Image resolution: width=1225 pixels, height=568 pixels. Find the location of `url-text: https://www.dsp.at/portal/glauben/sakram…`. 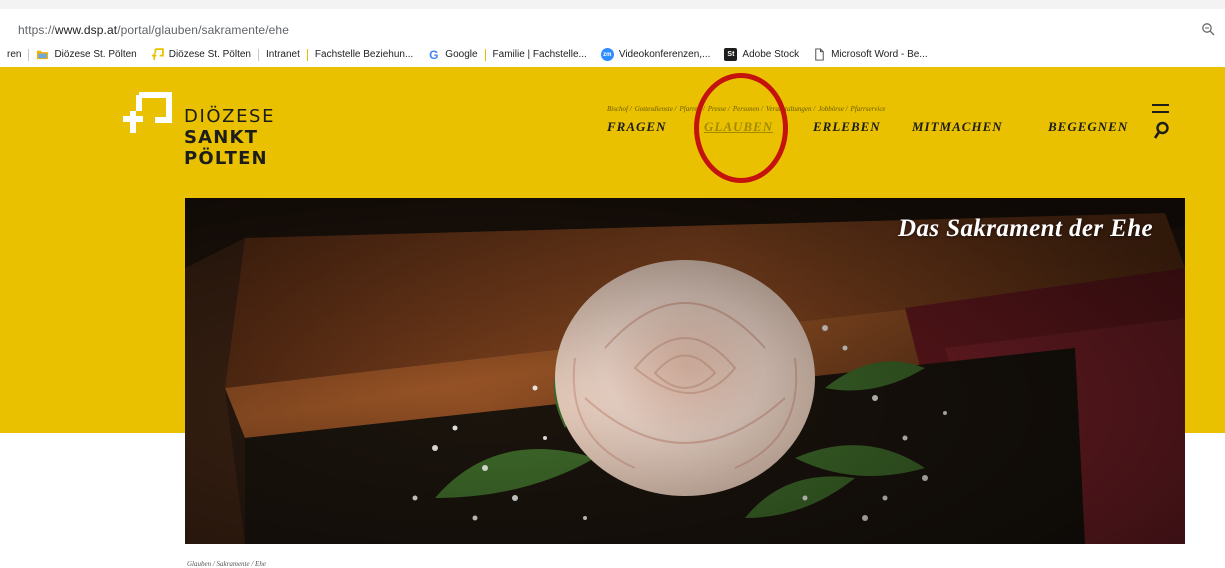

url-text: https://www.dsp.at/portal/glauben/sakram… is located at coordinates (153, 30).